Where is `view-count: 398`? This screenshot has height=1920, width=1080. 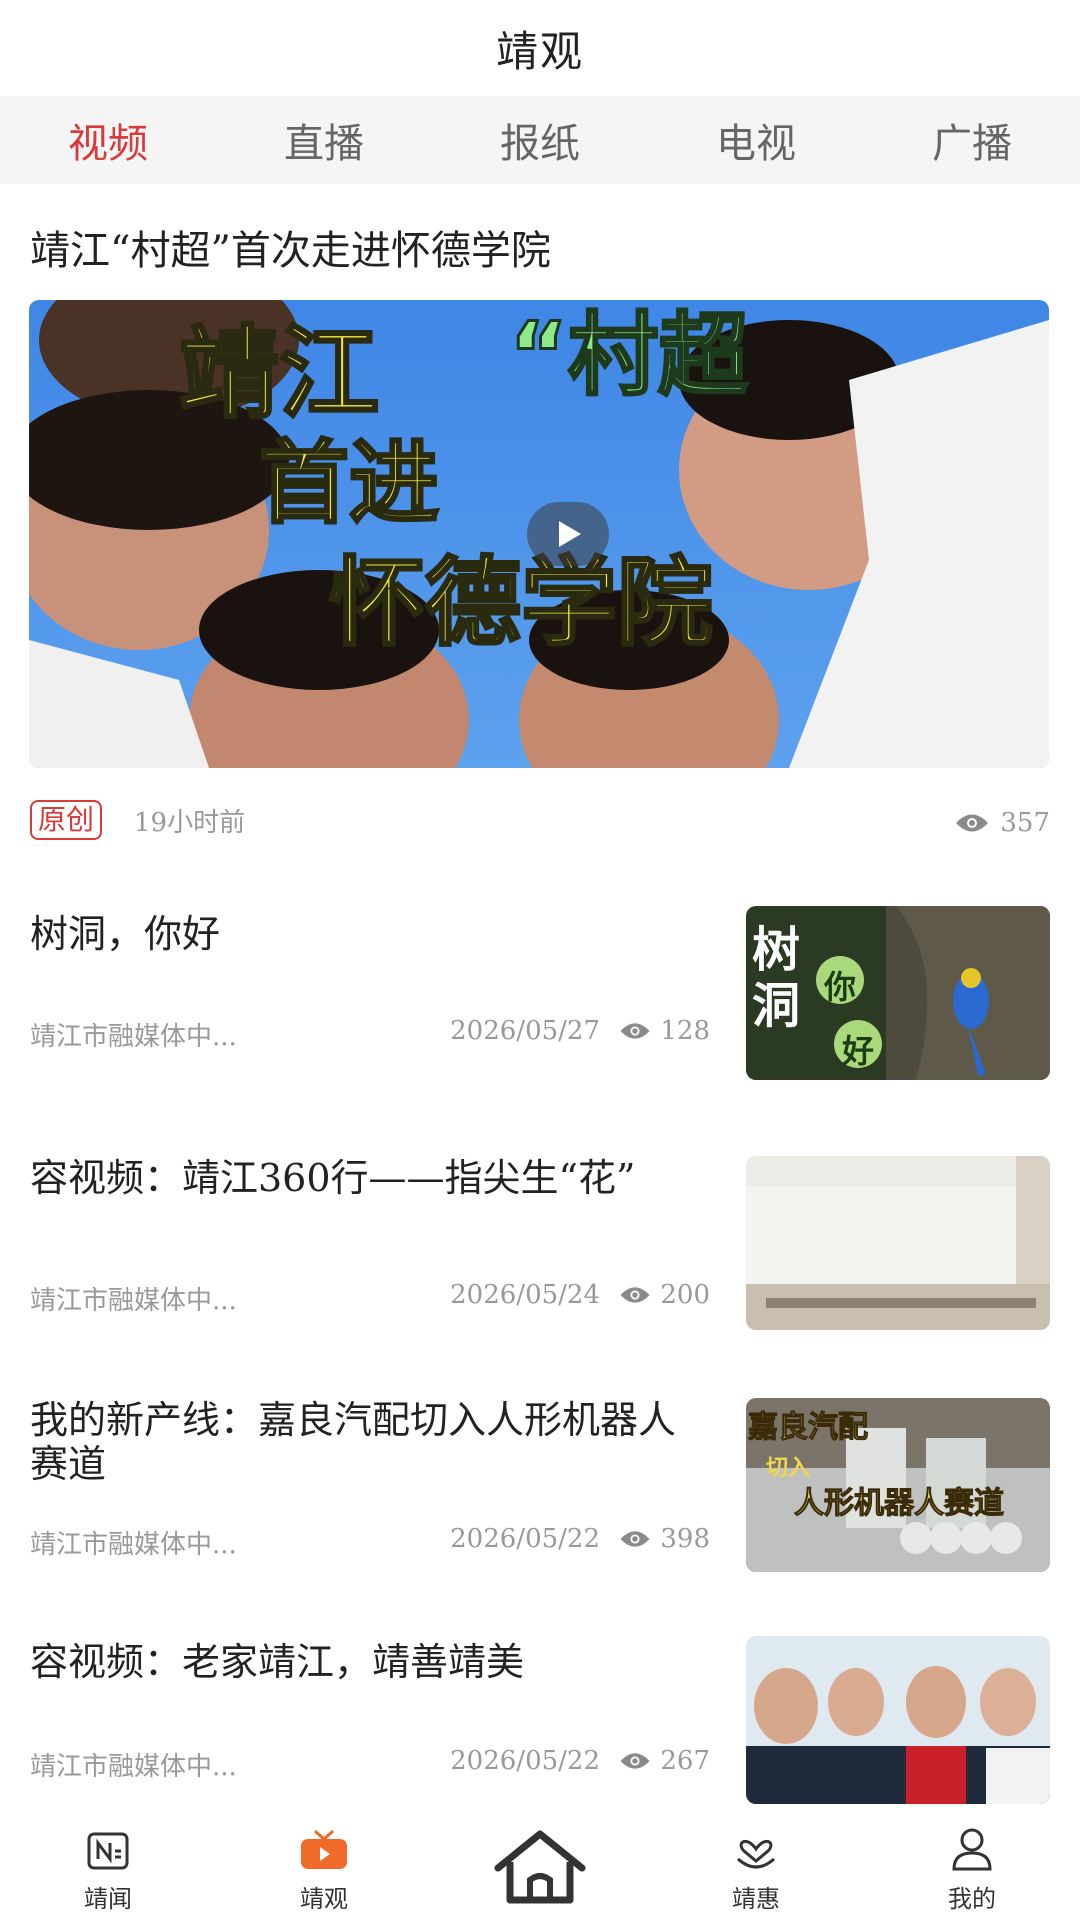
view-count: 398 is located at coordinates (664, 1539).